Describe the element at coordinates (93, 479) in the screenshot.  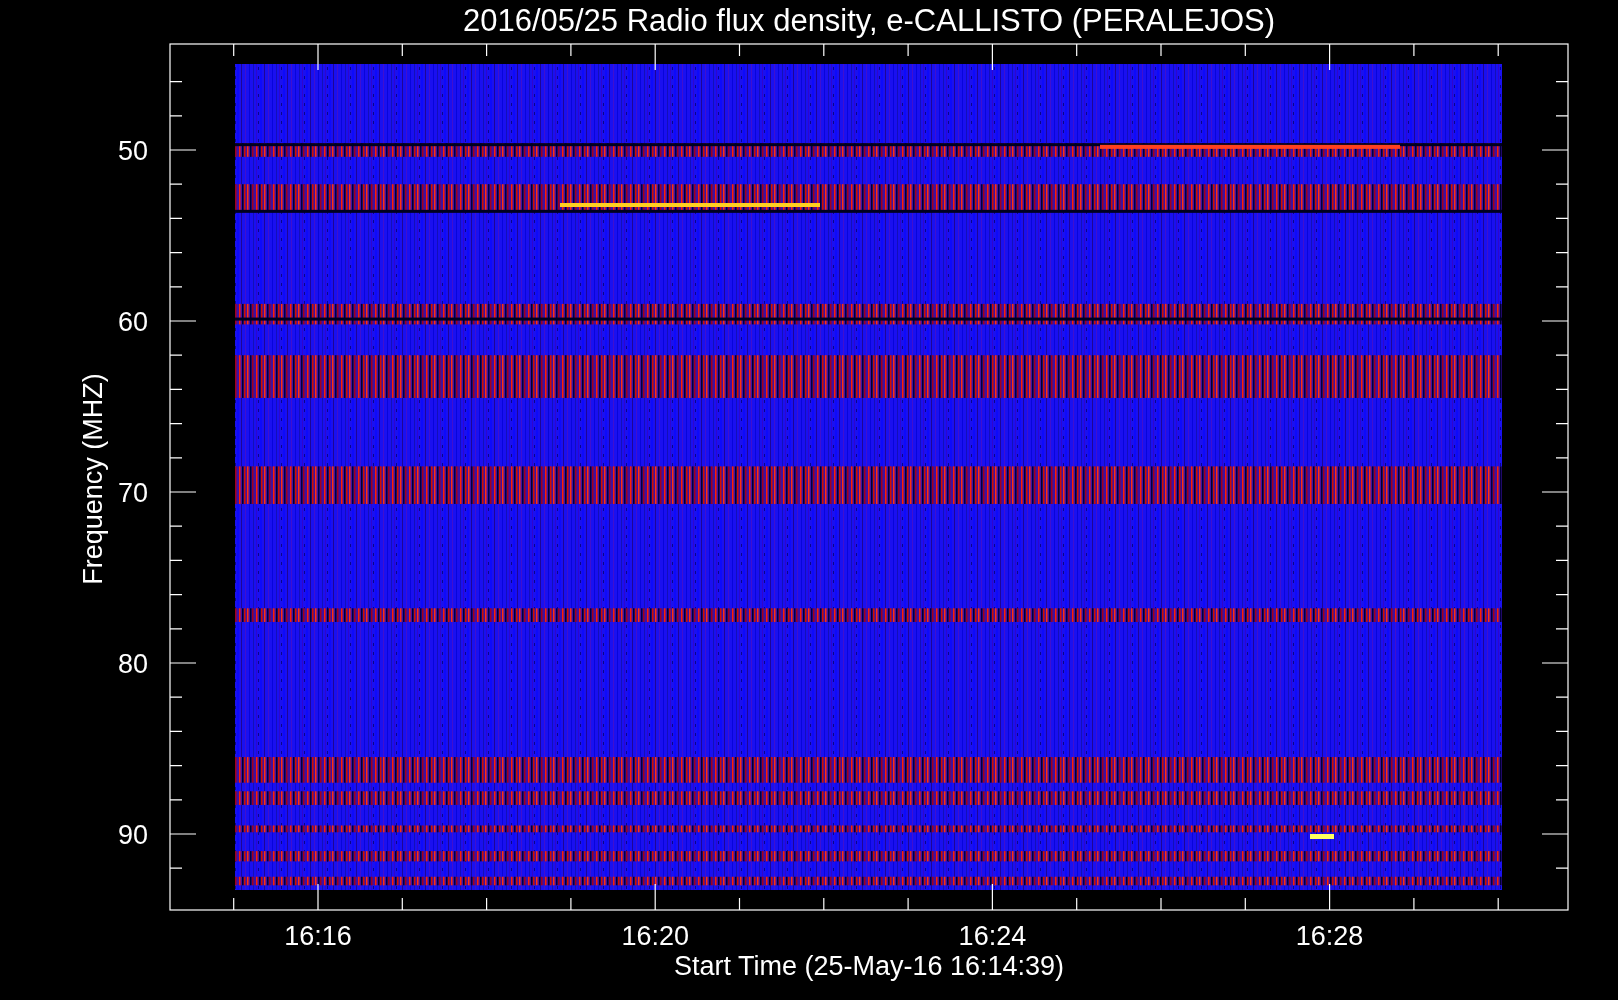
I see `y-axis-title: Frequency (MHZ)` at that location.